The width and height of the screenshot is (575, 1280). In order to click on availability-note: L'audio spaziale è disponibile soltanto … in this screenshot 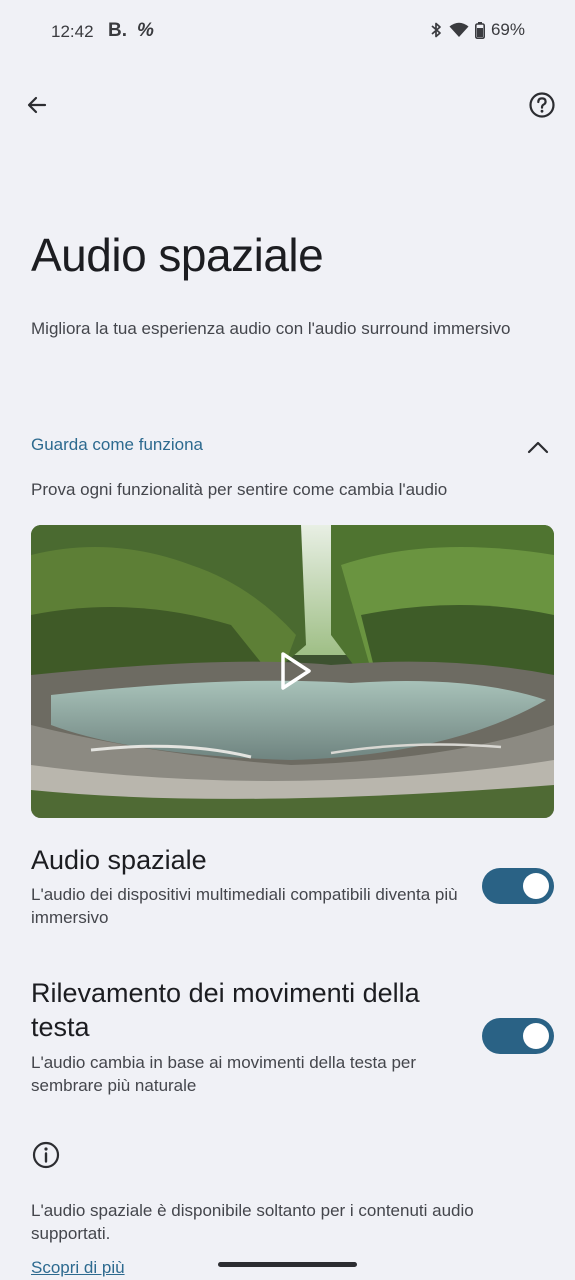, I will do `click(252, 1222)`.